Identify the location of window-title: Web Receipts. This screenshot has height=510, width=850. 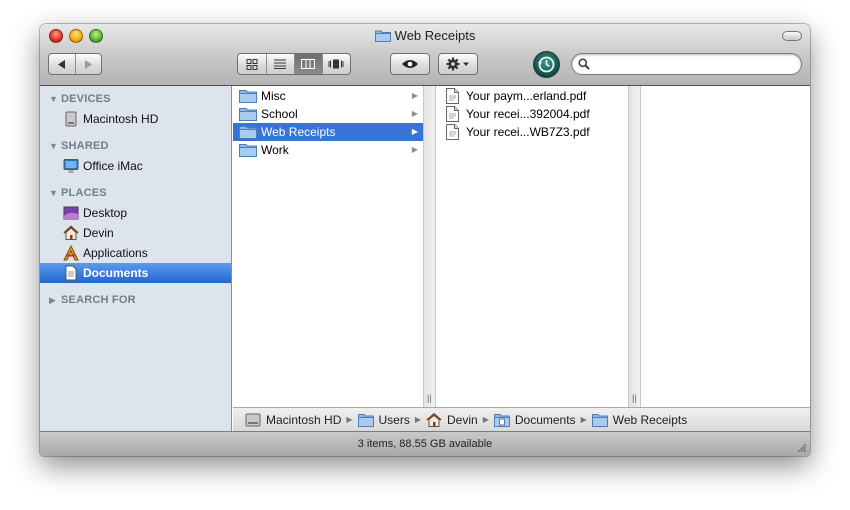
(435, 35).